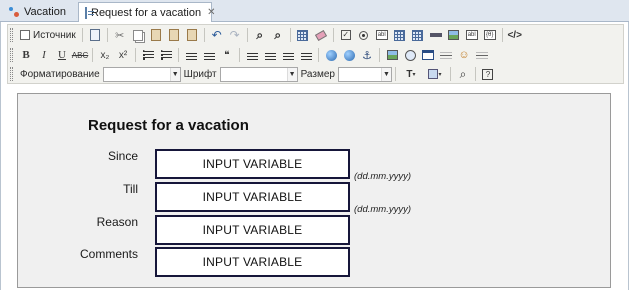 The image size is (629, 290). I want to click on replace-button, so click(278, 35).